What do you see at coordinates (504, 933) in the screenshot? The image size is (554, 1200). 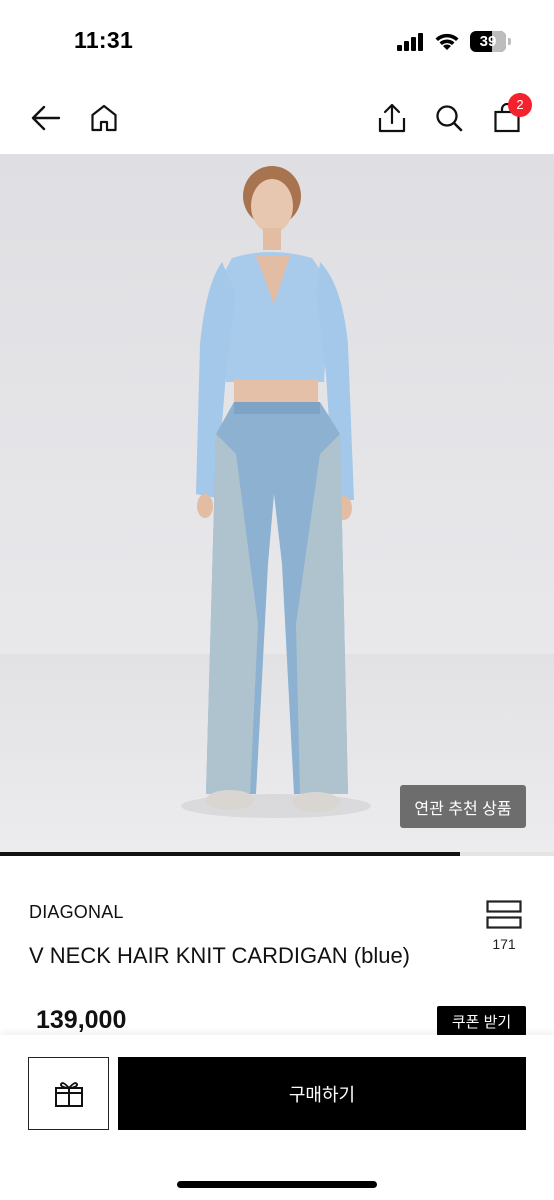 I see `like-button: 171` at bounding box center [504, 933].